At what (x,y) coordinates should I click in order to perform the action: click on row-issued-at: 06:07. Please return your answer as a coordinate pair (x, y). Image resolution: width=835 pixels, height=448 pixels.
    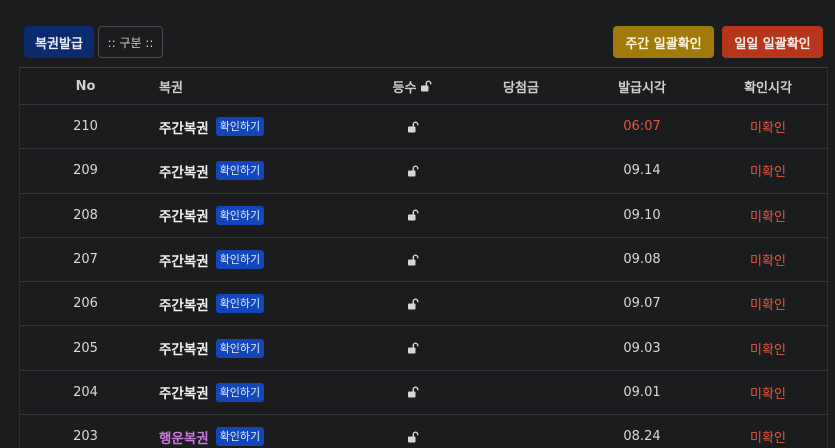
    Looking at the image, I should click on (642, 127).